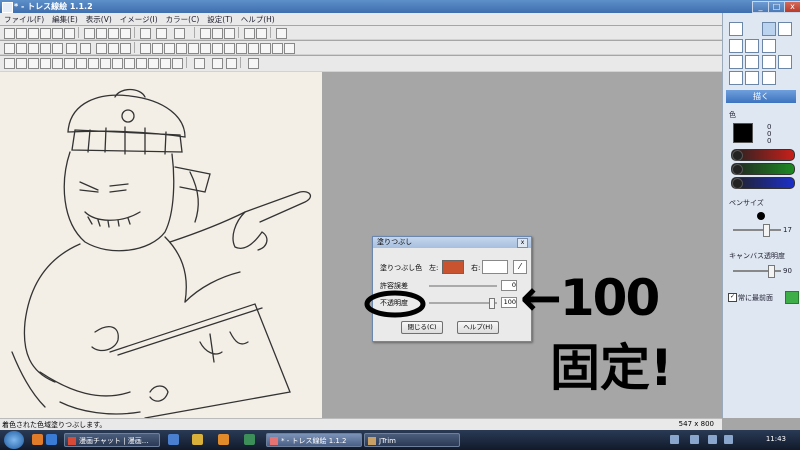 This screenshot has width=800, height=450. What do you see at coordinates (113, 33) in the screenshot?
I see `paste-icon` at bounding box center [113, 33].